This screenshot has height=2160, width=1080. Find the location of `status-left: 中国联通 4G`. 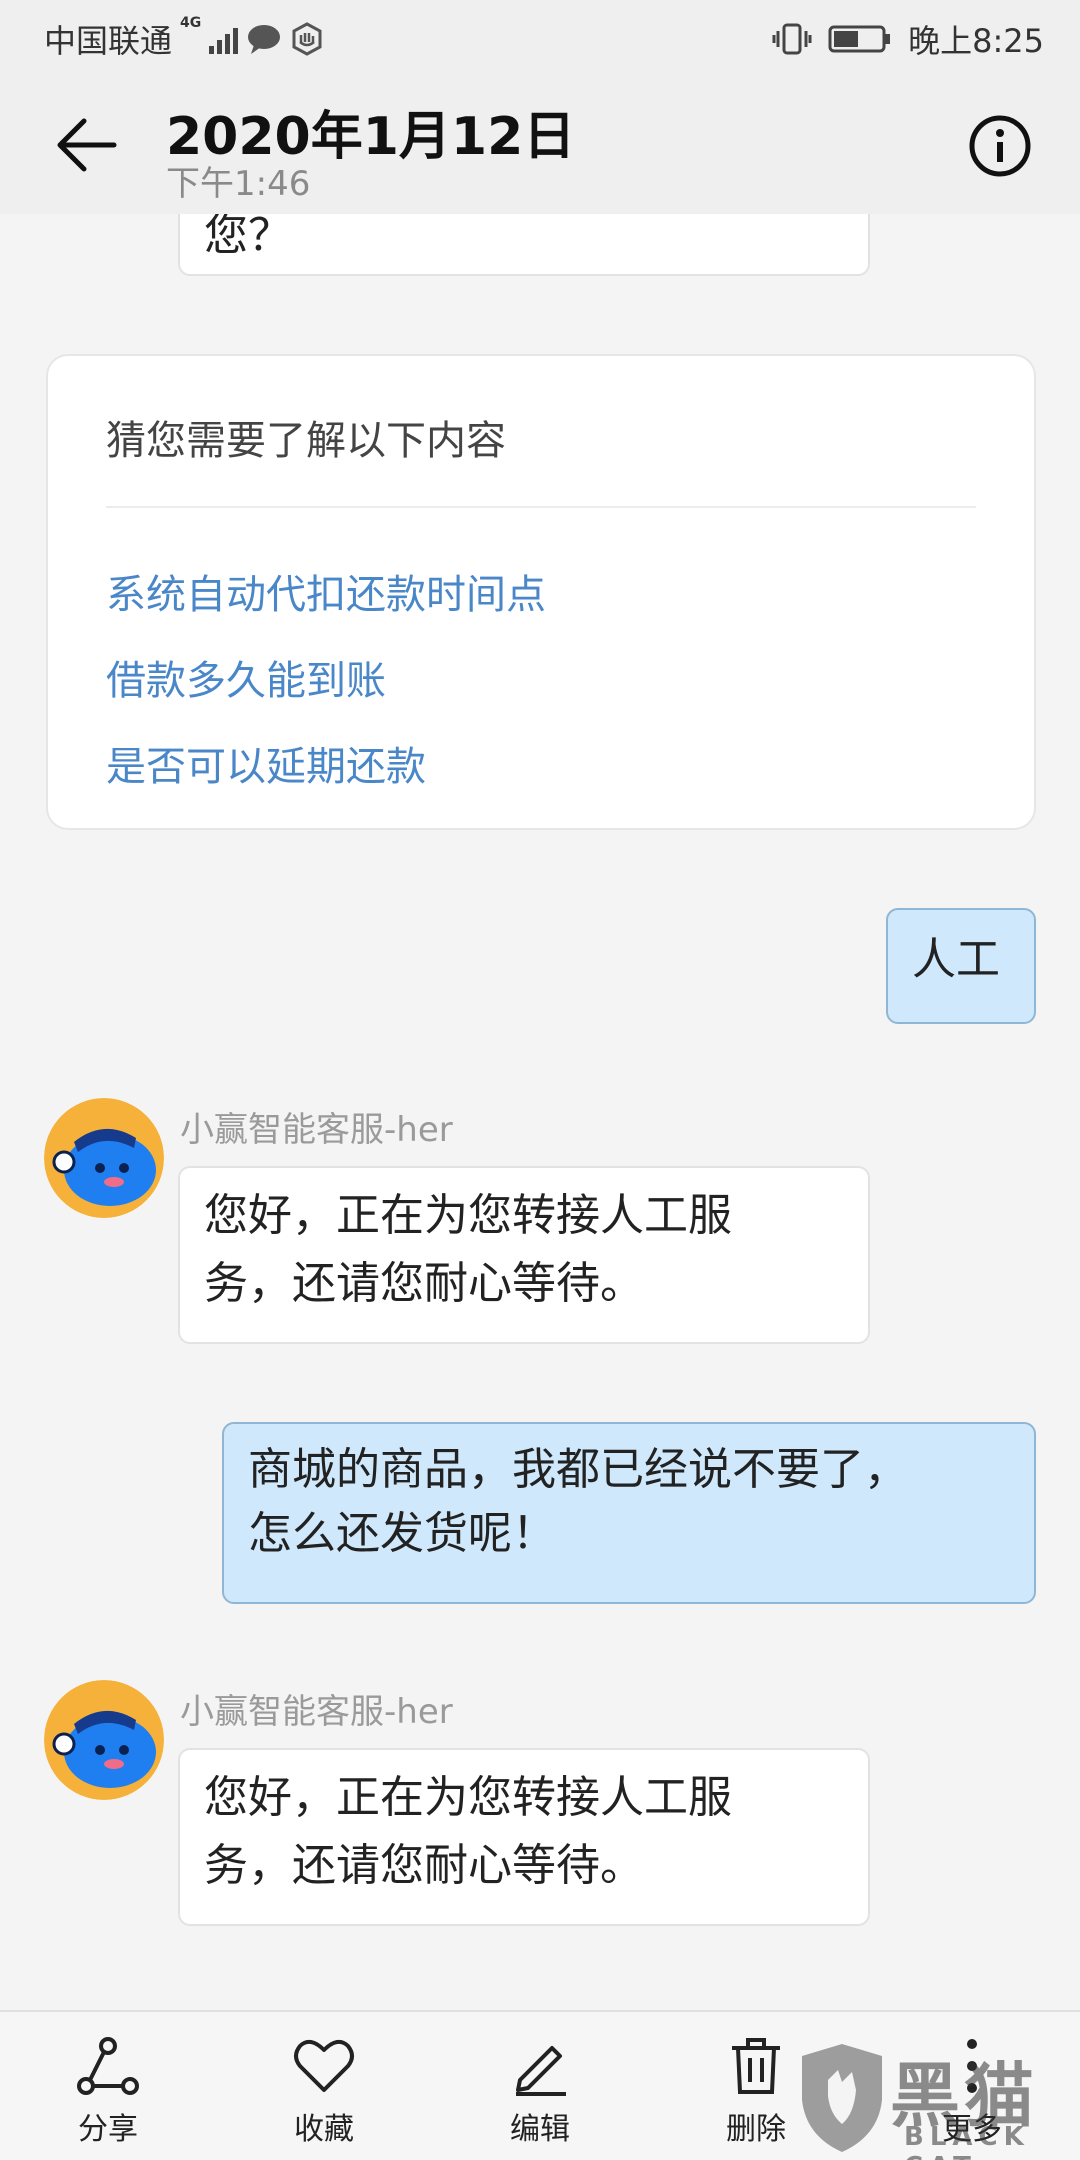

status-left: 中国联通 4G is located at coordinates (184, 39).